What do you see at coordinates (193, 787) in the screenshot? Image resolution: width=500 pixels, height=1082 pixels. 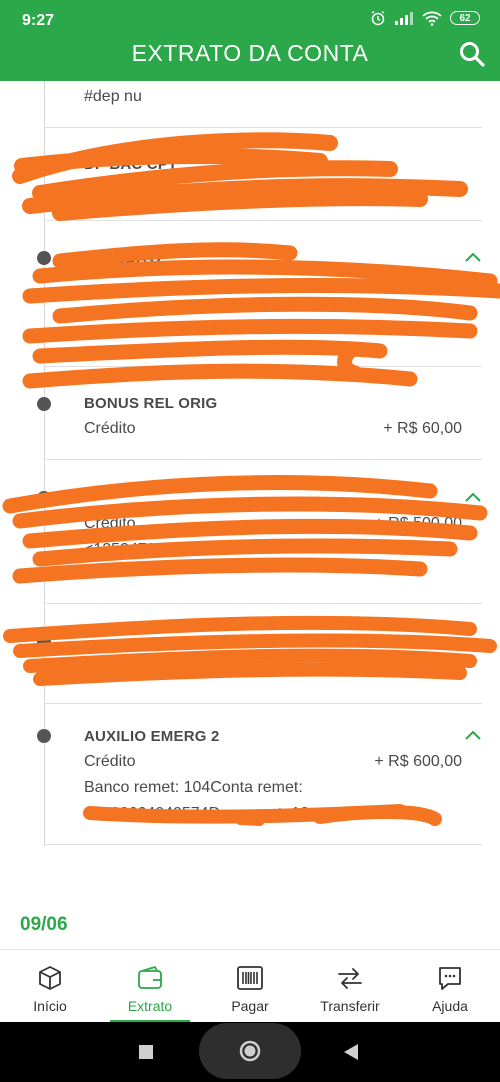 I see `transaction-detail: Banco remet: 104Conta remet:` at bounding box center [193, 787].